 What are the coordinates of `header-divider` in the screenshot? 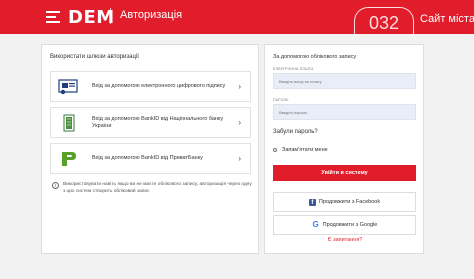 It's located at (110, 16).